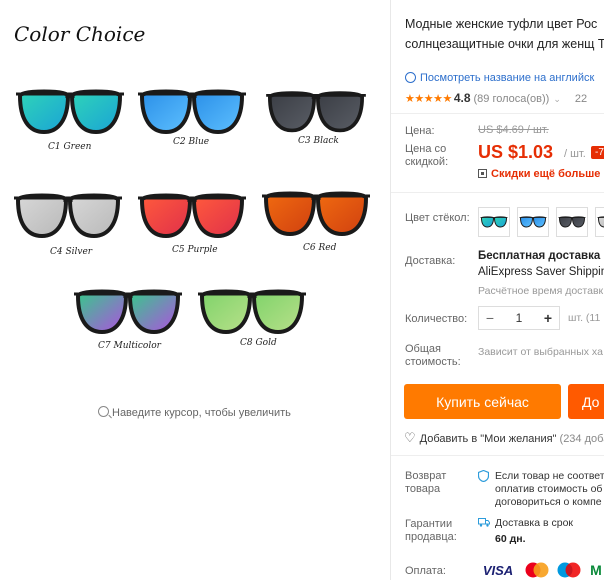 The image size is (604, 580). What do you see at coordinates (581, 439) in the screenshot?
I see `wishlist-count: (234 доба` at bounding box center [581, 439].